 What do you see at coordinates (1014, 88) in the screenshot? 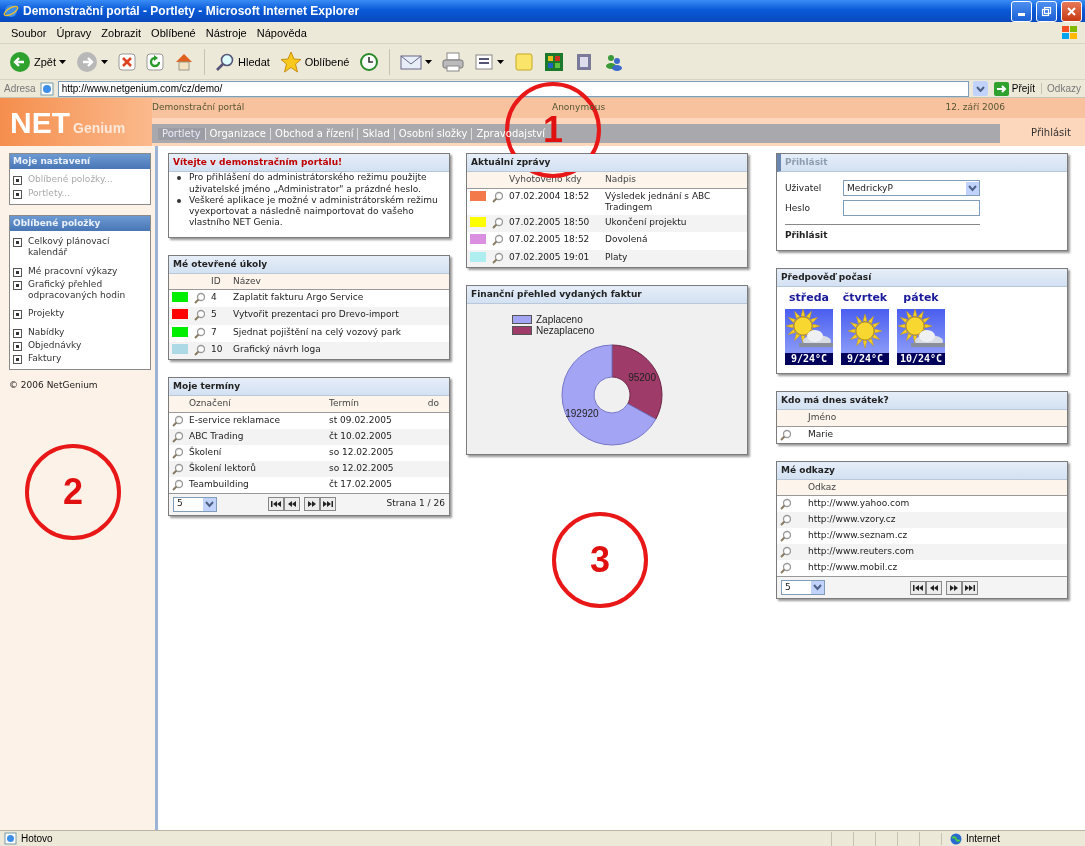
I see `go-button: Přejít` at bounding box center [1014, 88].